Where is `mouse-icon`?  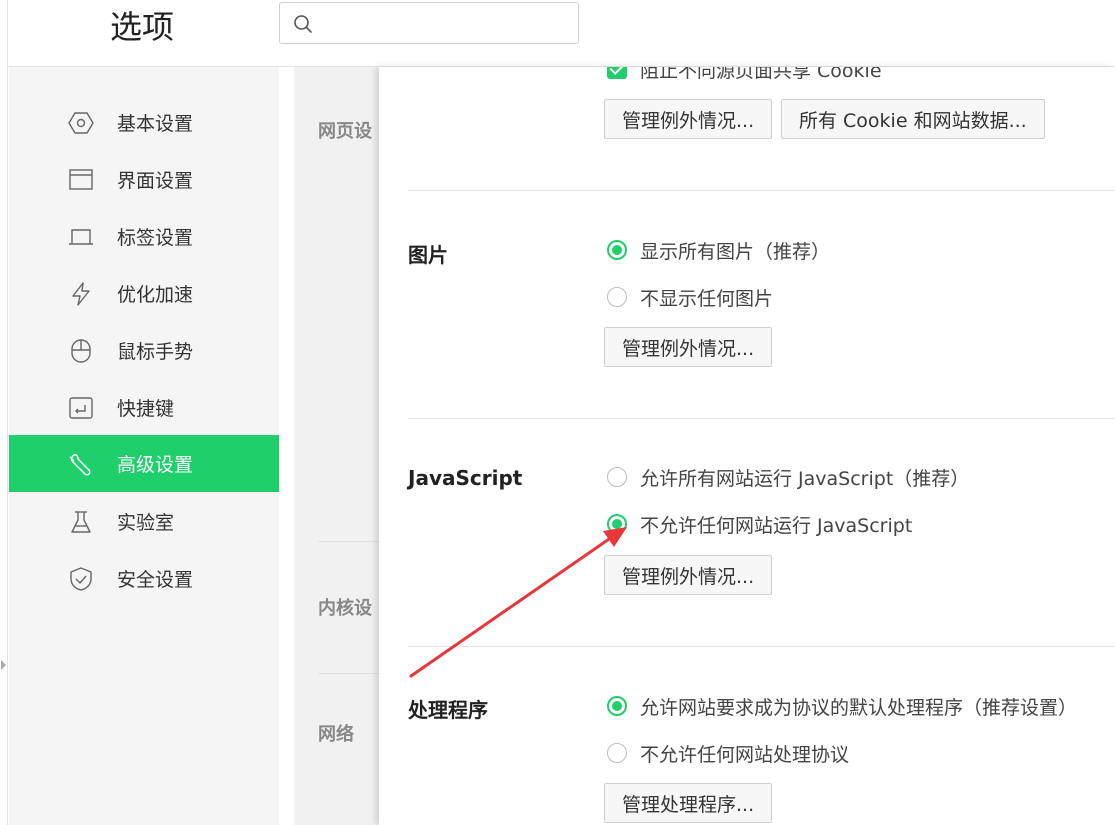
mouse-icon is located at coordinates (81, 351).